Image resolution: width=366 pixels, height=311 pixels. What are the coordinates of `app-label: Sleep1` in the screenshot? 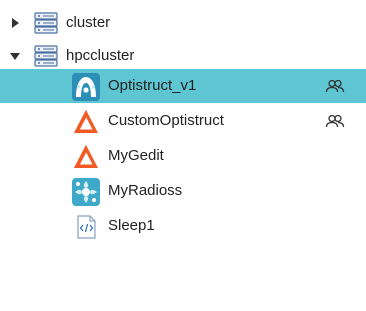 It's located at (131, 225).